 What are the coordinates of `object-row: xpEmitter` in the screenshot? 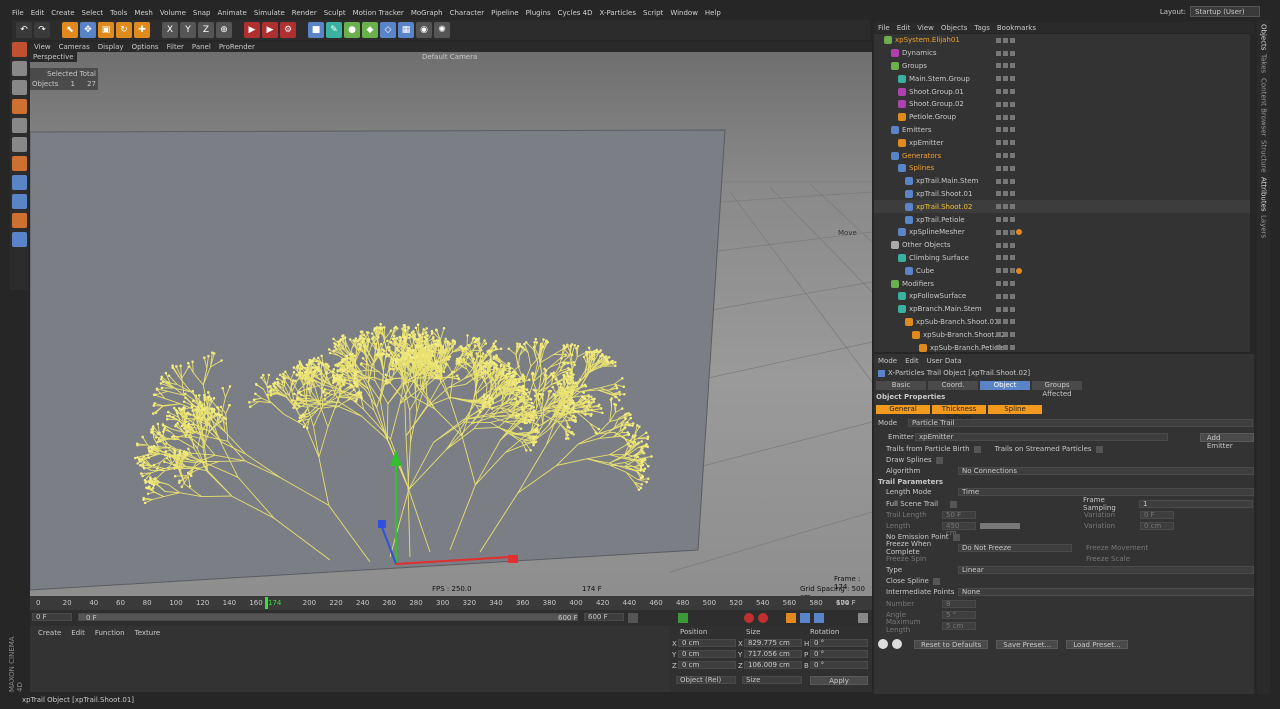 It's located at (1062, 142).